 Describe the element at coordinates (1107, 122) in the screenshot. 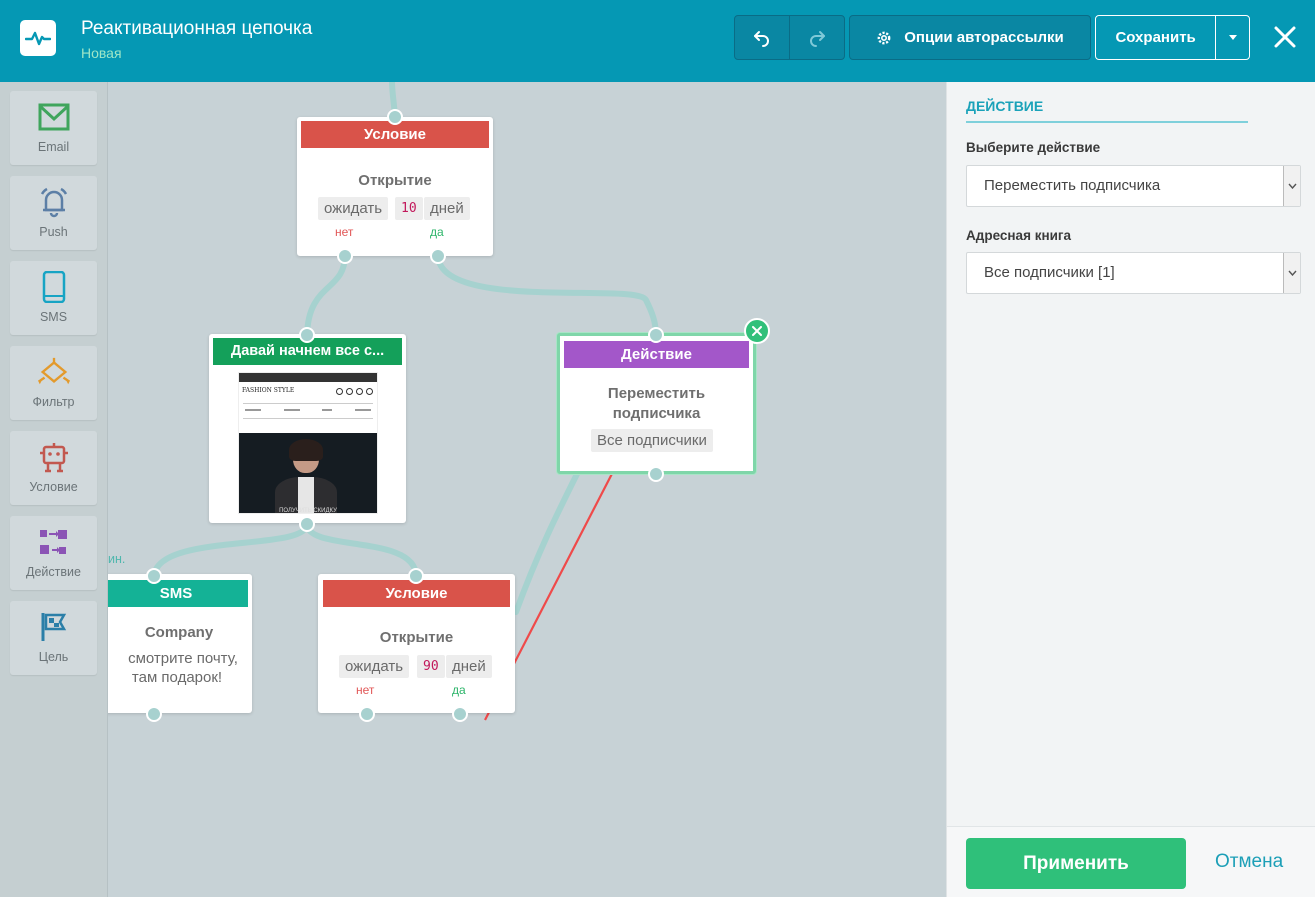

I see `panel-divider` at that location.